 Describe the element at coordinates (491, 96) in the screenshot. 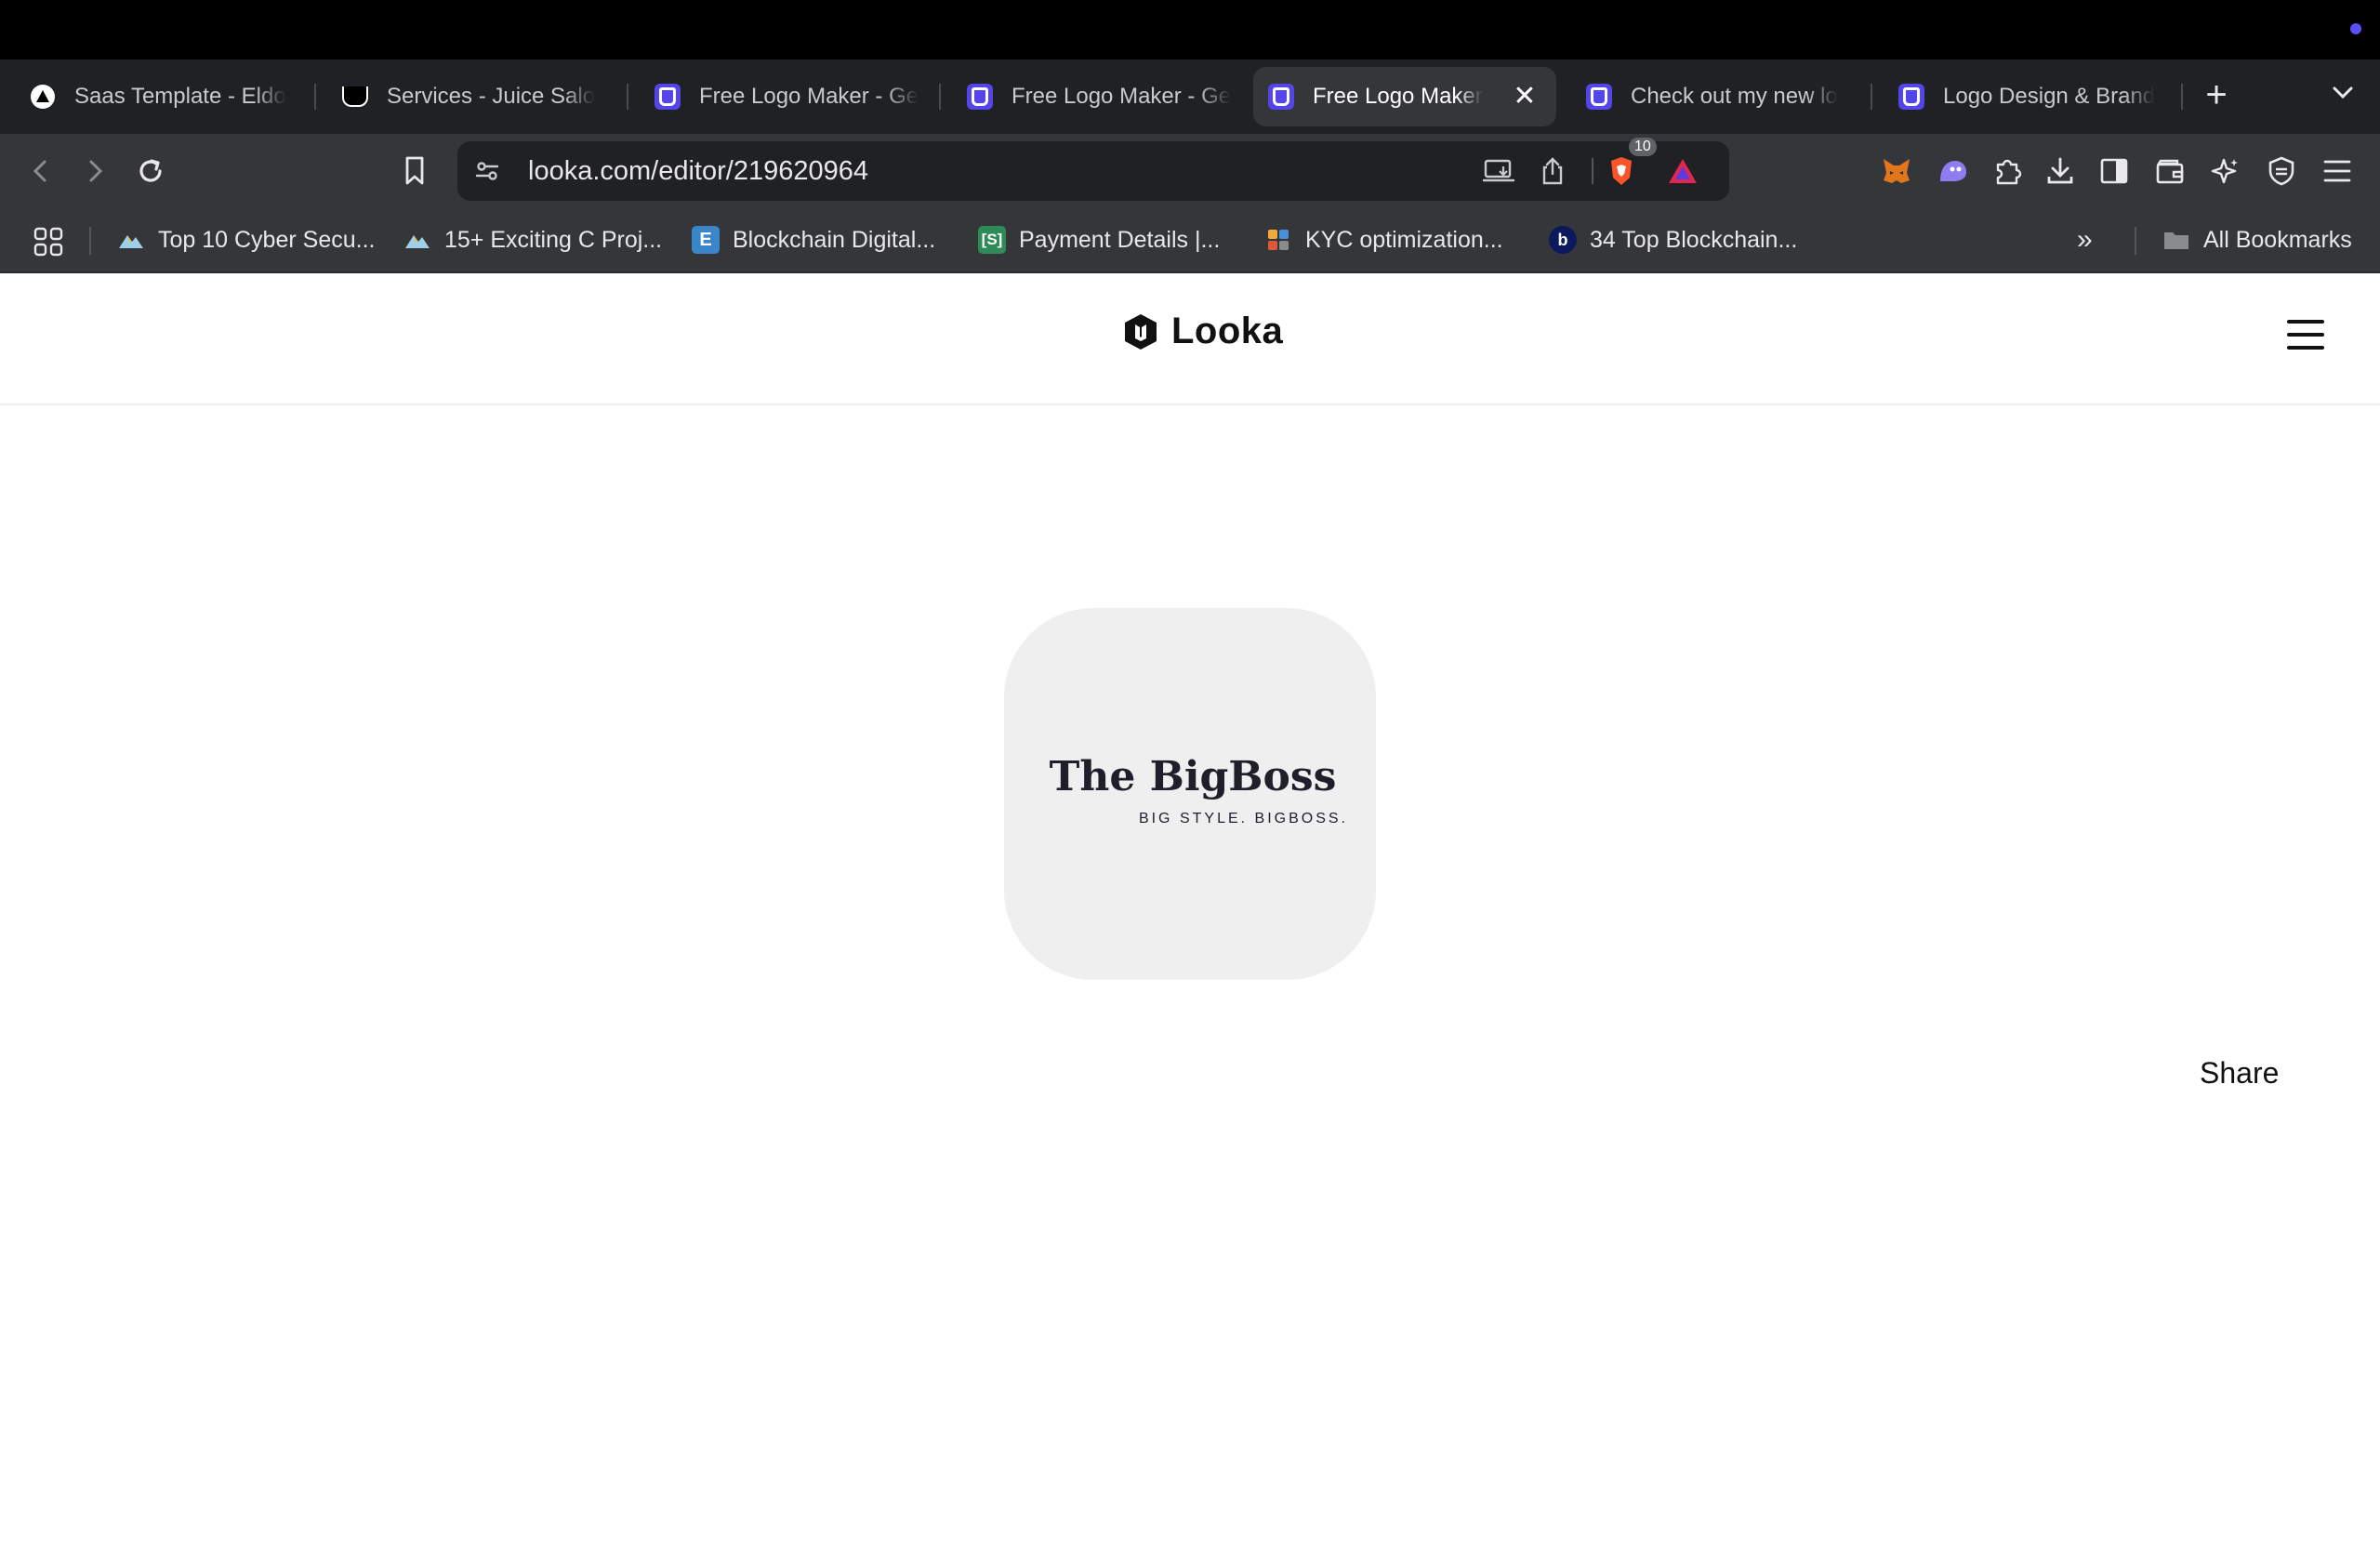

I see `tab-label: Services - Juice Salo` at that location.